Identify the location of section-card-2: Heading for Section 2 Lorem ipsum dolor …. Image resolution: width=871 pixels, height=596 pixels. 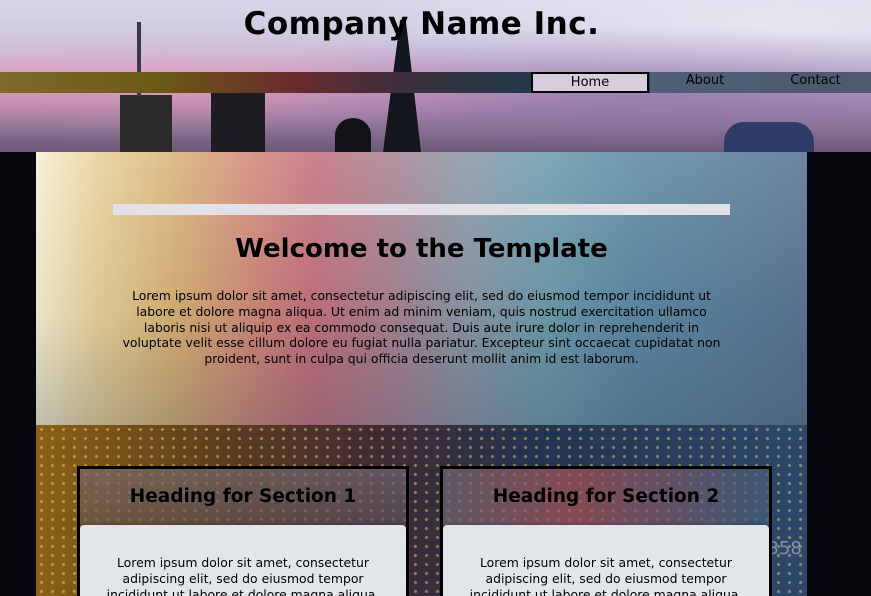
(606, 531).